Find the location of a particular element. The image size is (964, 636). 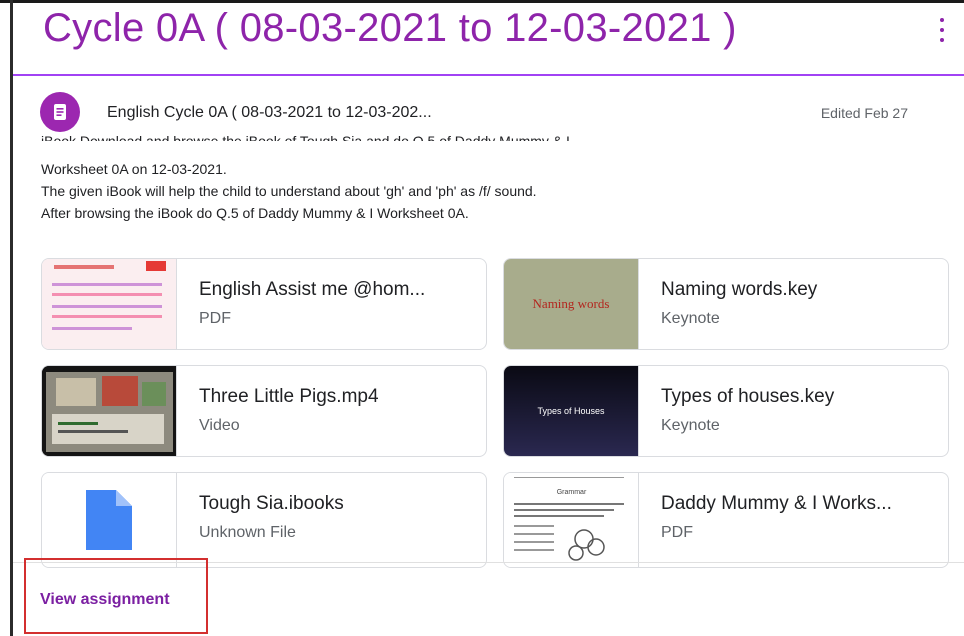

attachment-name: Tough Sia.ibooks is located at coordinates (271, 503).